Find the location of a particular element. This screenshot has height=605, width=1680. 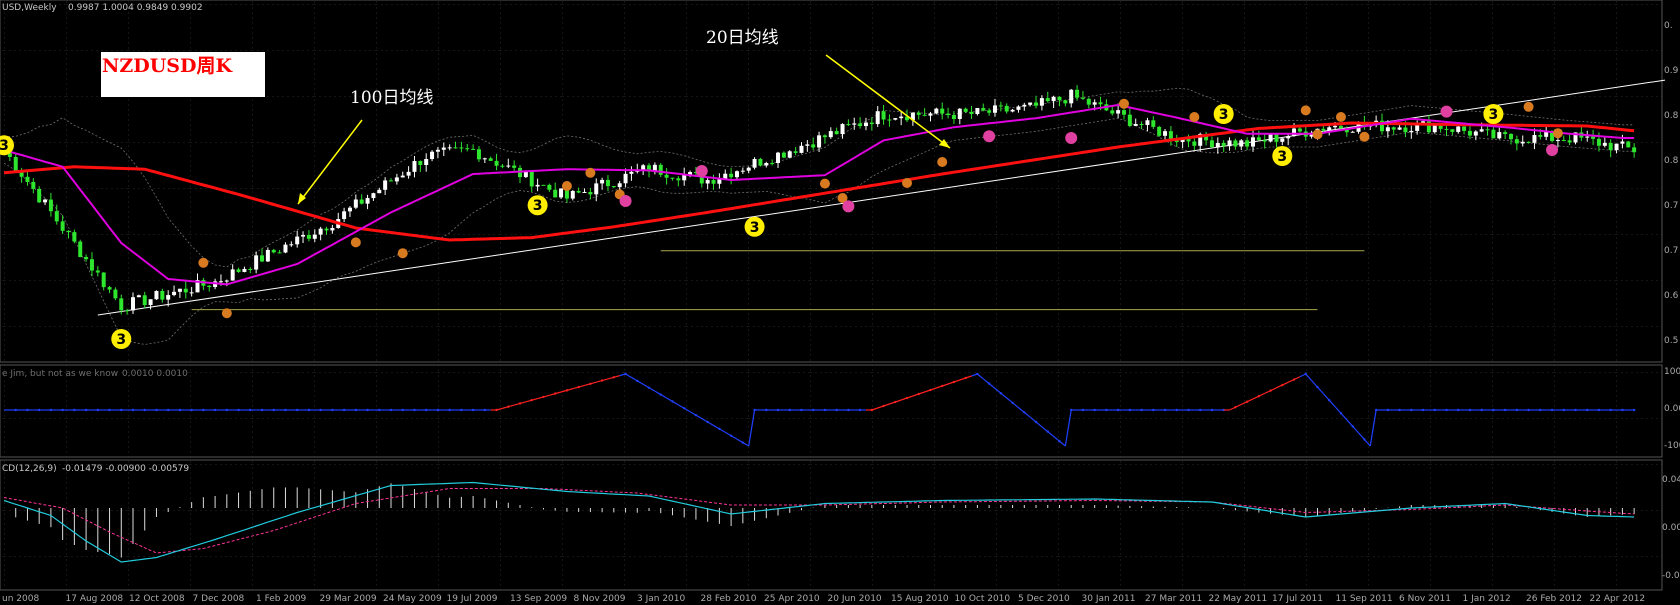

y-tick-label: 0. is located at coordinates (1668, 26).